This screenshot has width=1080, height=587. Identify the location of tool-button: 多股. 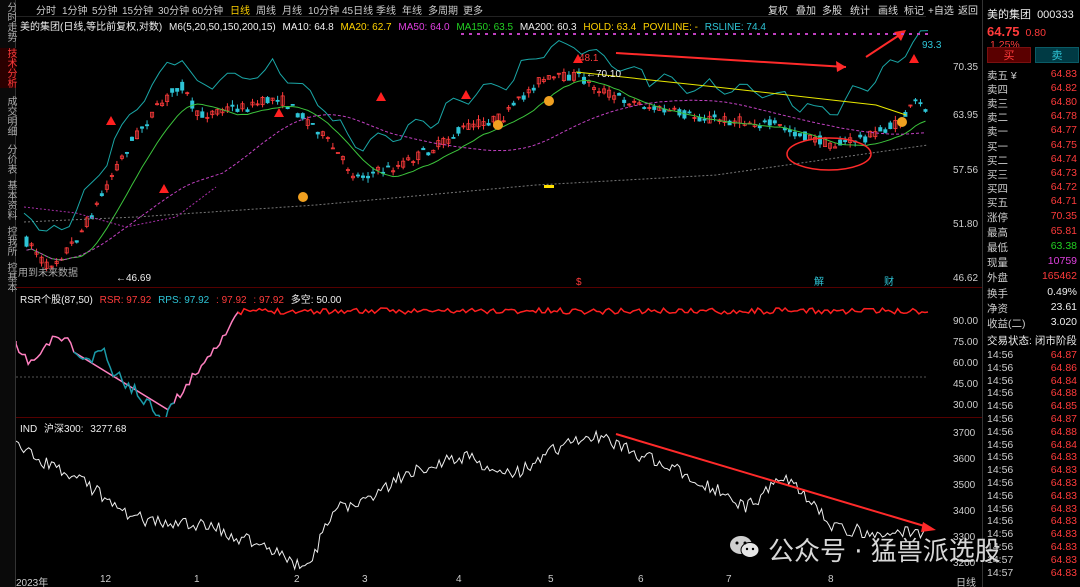
(832, 9).